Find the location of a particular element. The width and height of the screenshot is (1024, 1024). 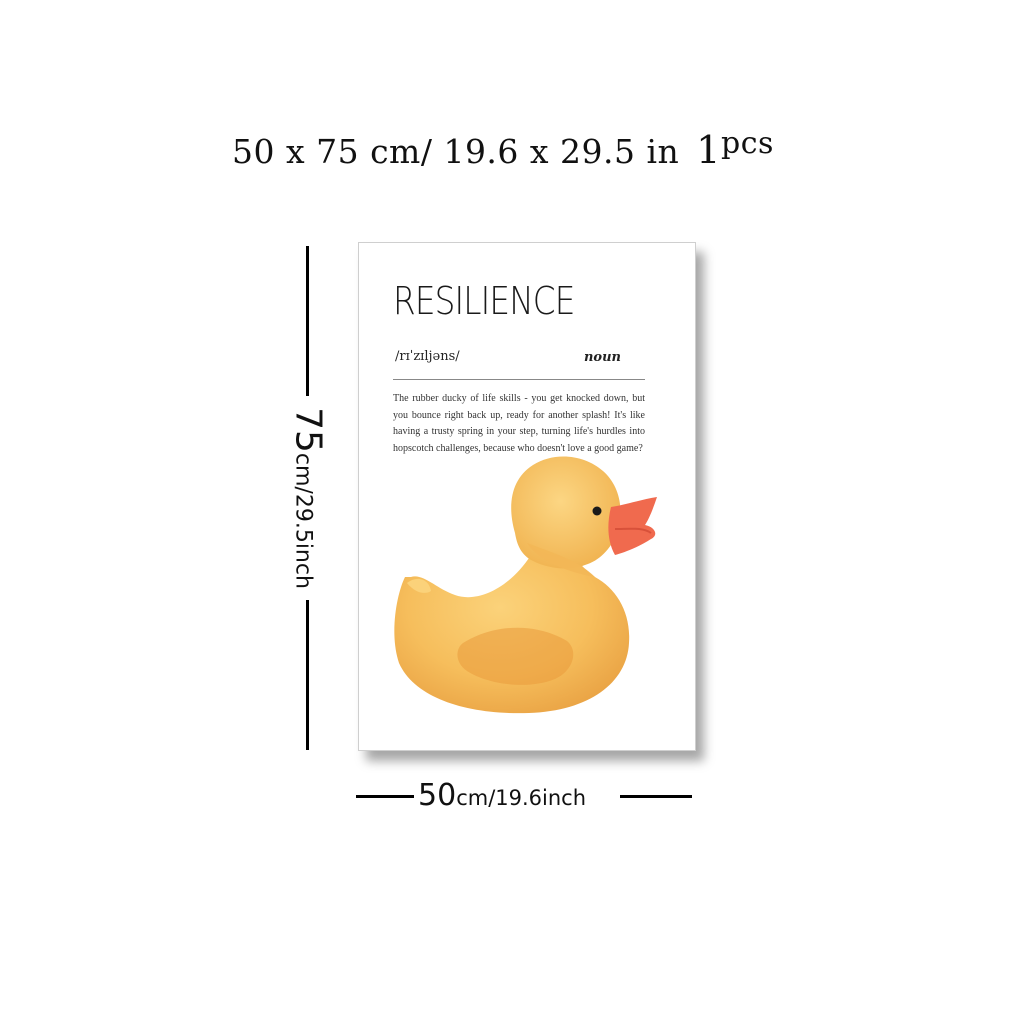

product-size-headline: 50 x 75 cm/ 19.6 x 29.5 in 1pcs is located at coordinates (503, 149).